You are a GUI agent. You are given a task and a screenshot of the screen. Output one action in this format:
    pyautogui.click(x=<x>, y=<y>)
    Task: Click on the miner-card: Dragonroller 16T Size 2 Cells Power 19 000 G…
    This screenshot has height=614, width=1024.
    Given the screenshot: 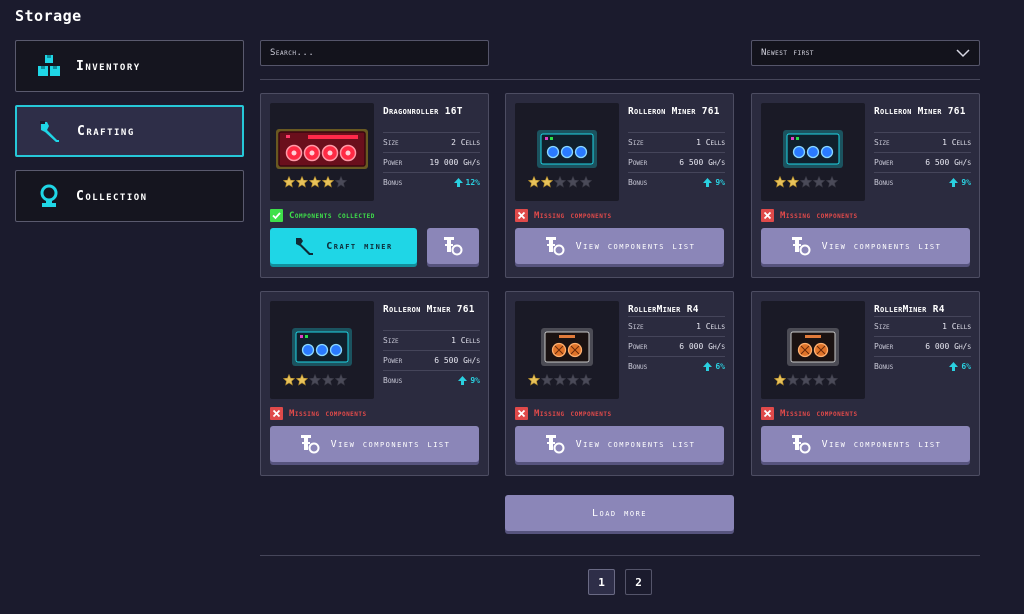 What is the action you would take?
    pyautogui.click(x=374, y=185)
    